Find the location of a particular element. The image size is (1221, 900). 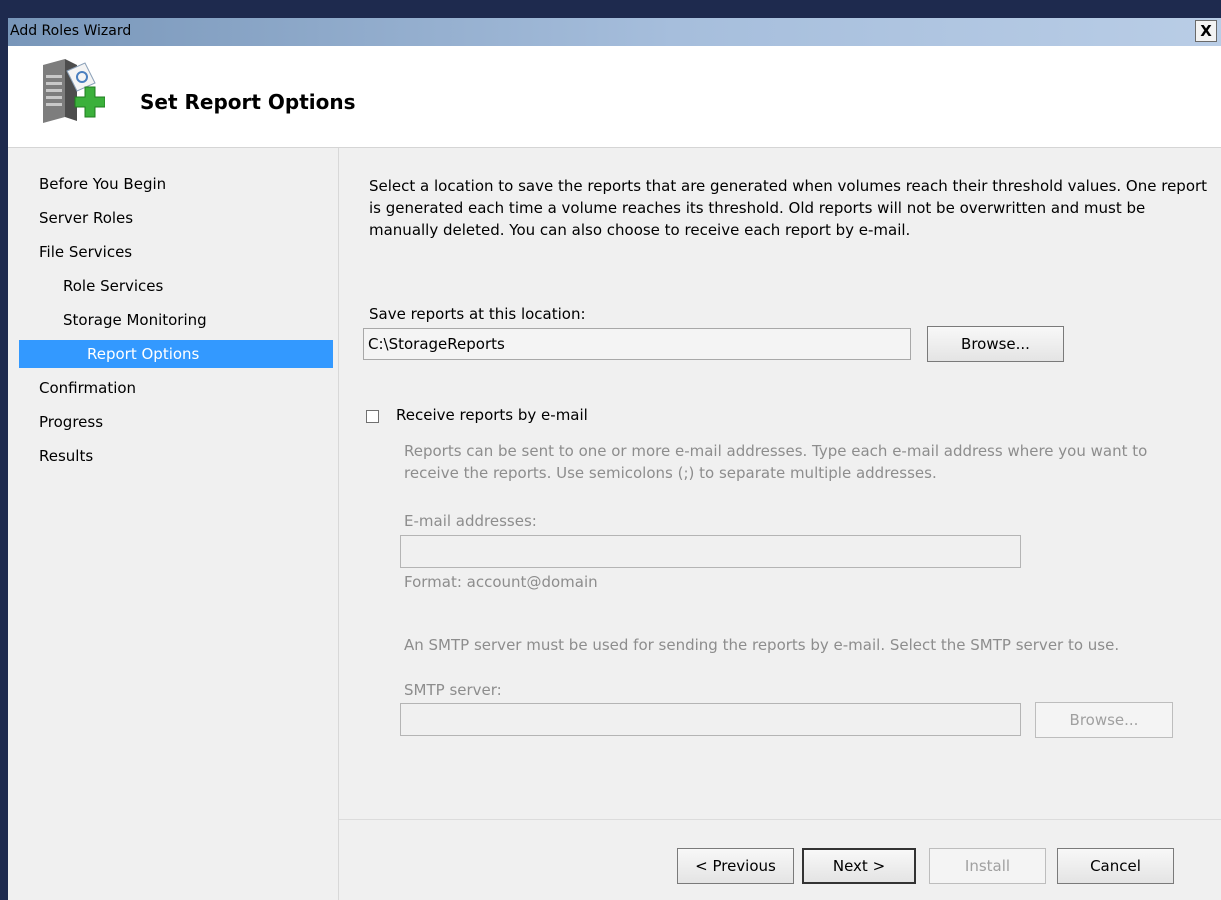

email-addresses-input is located at coordinates (710, 551).